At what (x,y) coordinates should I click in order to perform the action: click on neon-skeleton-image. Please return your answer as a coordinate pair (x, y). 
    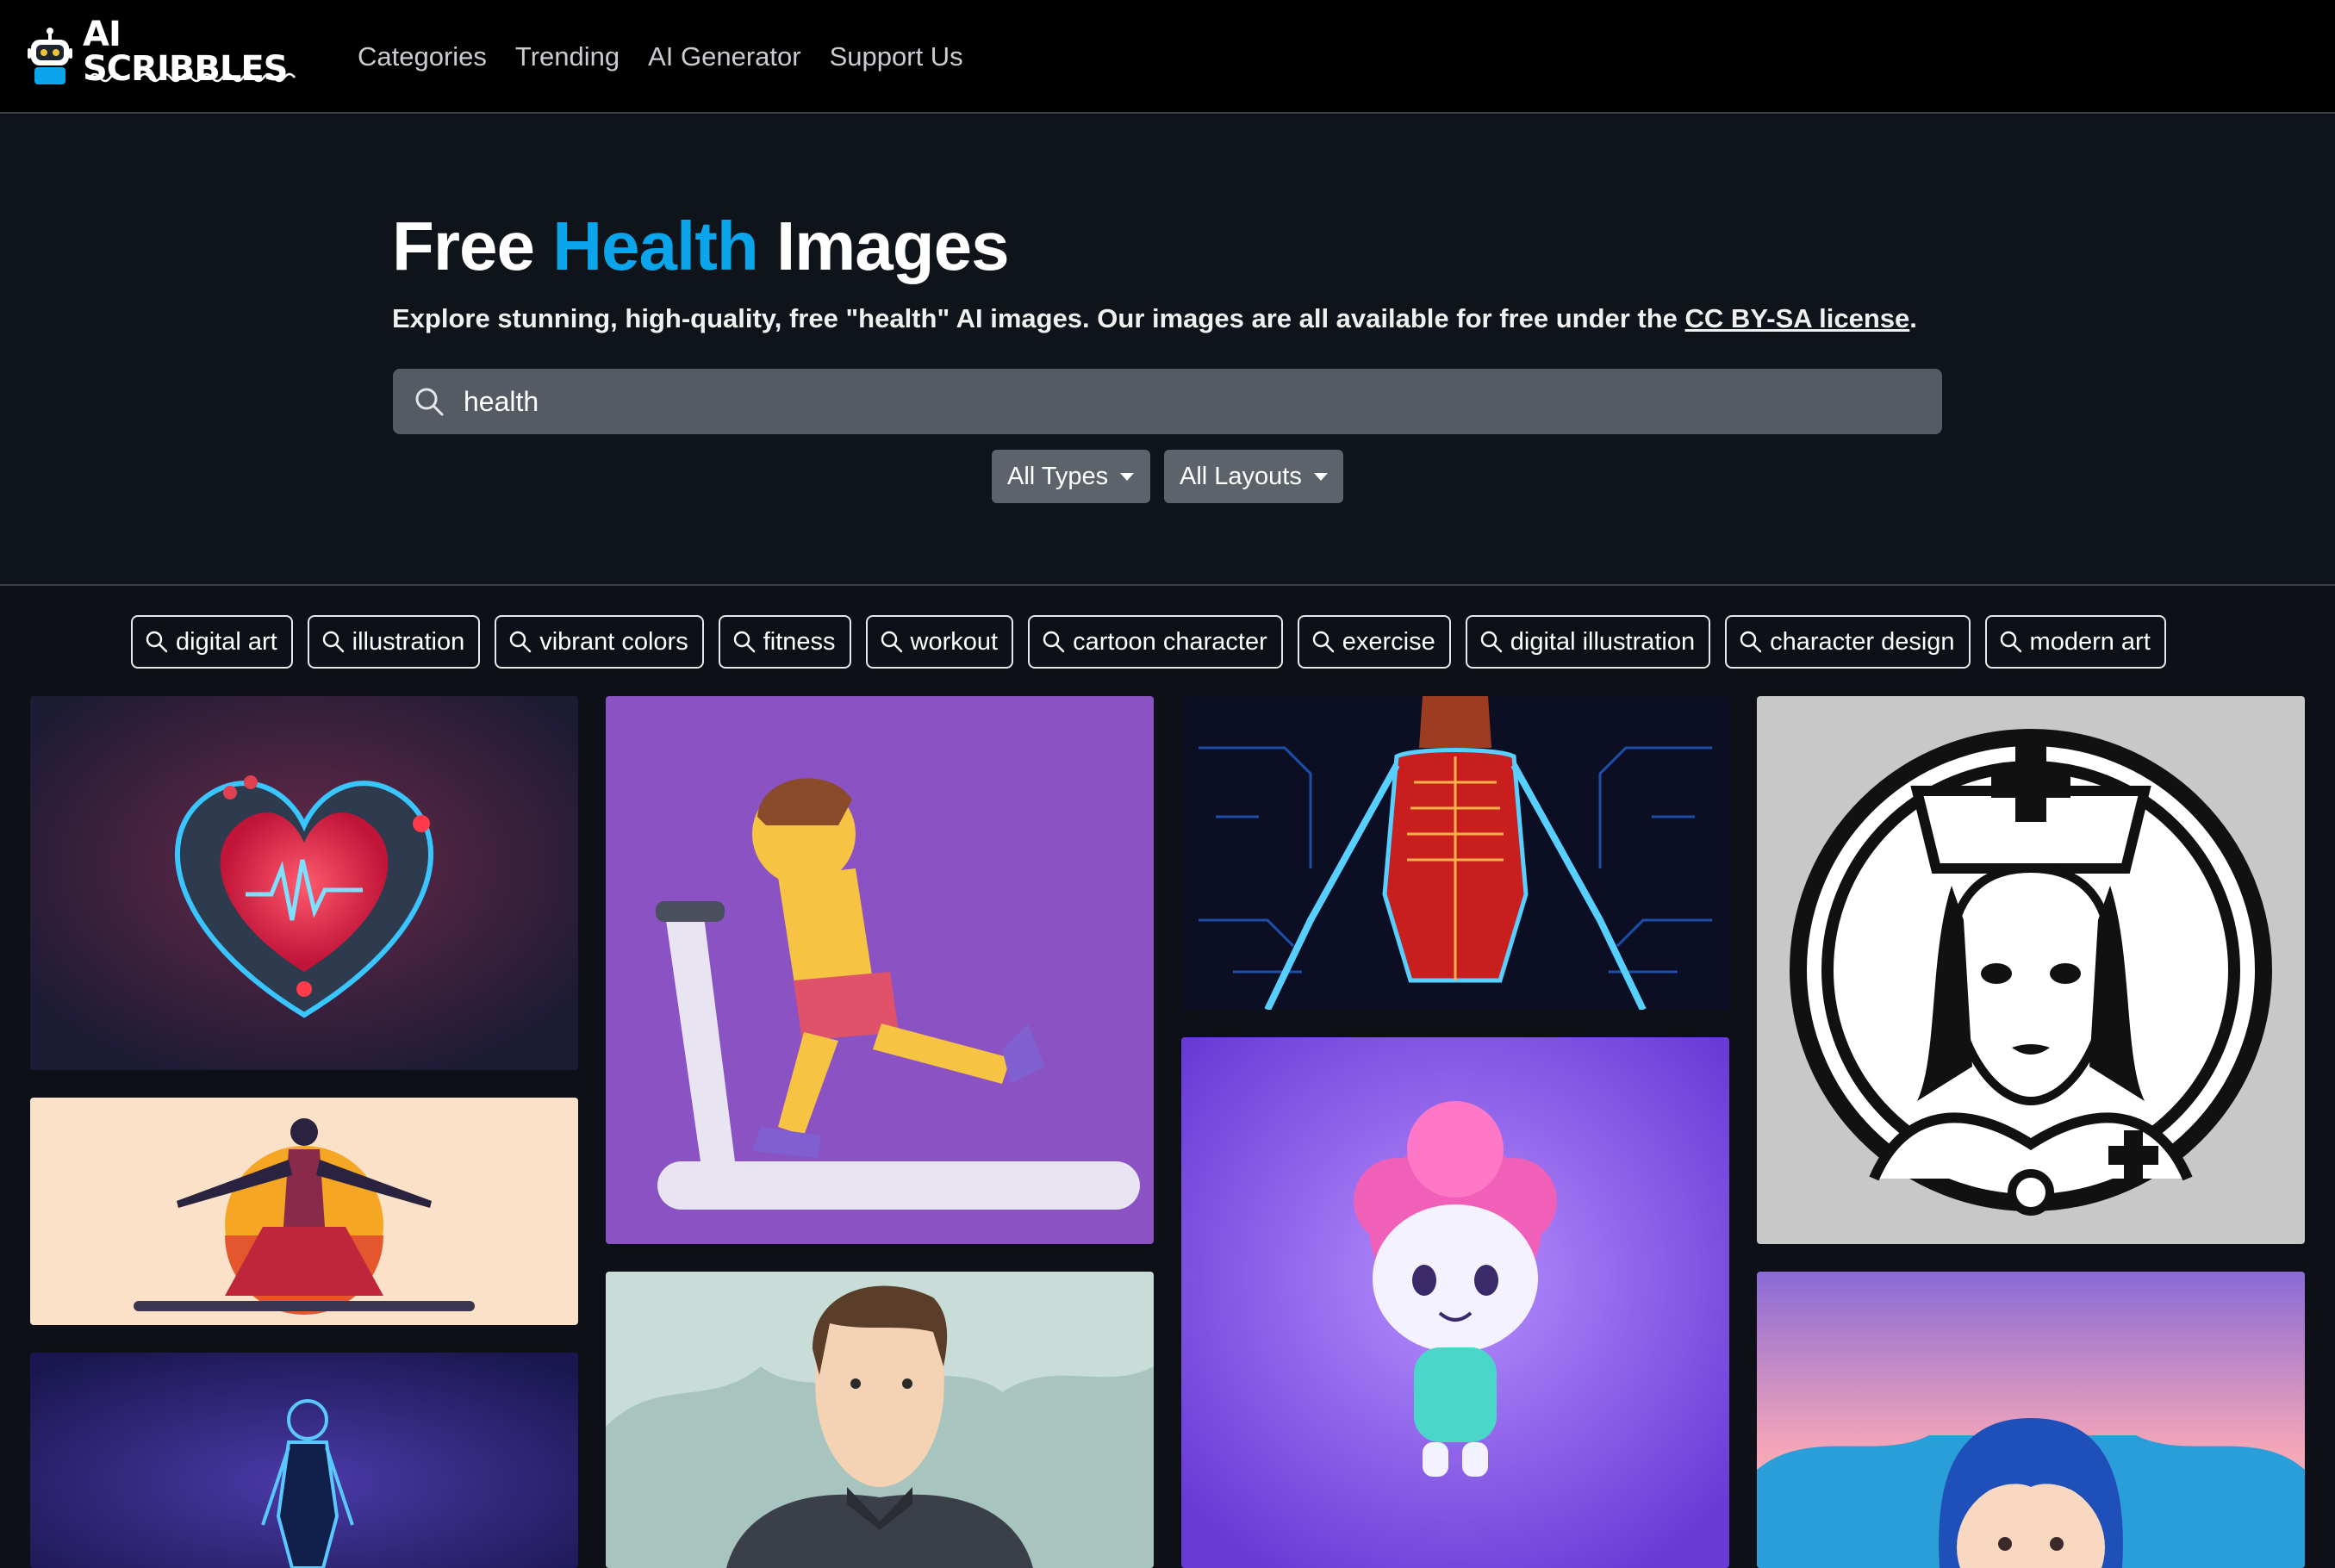
    Looking at the image, I should click on (1455, 853).